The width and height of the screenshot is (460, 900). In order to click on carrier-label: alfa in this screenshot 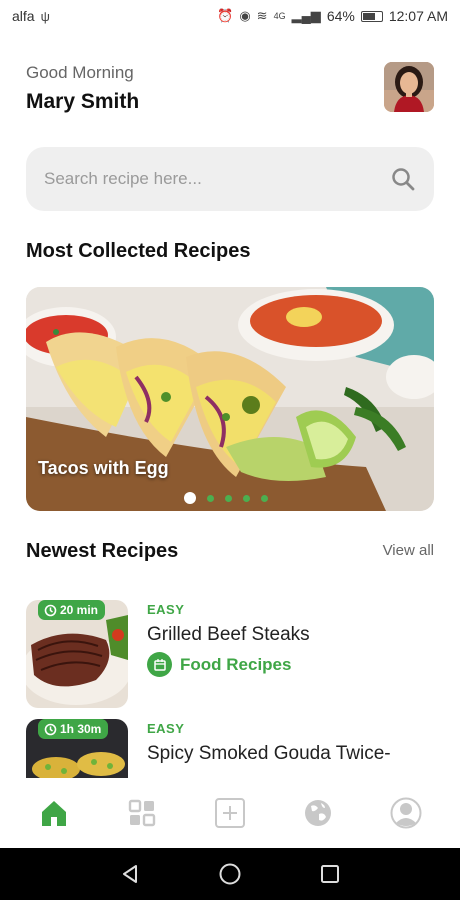, I will do `click(23, 16)`.